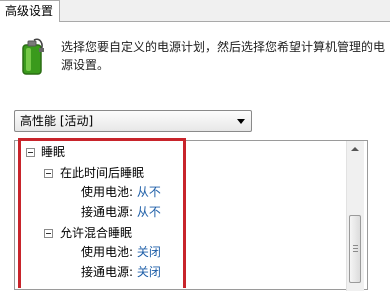 This screenshot has width=390, height=291. Describe the element at coordinates (195, 11) in the screenshot. I see `tab-strip: 高级设置` at that location.